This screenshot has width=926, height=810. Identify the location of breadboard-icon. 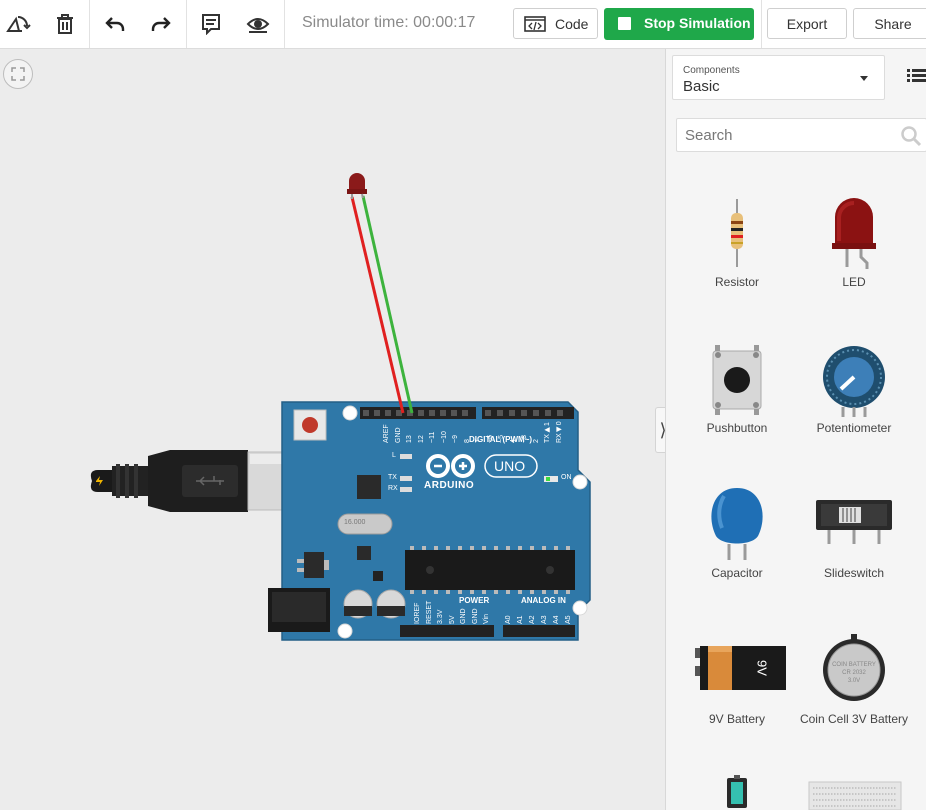
(855, 795).